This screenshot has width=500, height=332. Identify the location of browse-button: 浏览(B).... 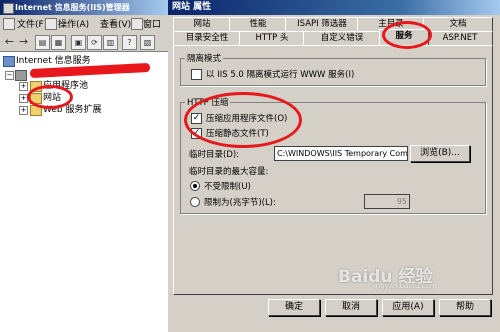
(440, 153).